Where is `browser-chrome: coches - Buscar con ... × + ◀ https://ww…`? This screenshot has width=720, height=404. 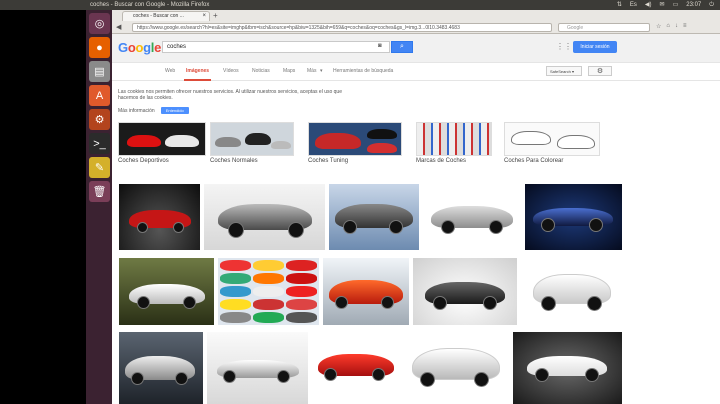
browser-chrome: coches - Buscar con ... × + ◀ https://ww… is located at coordinates (416, 22).